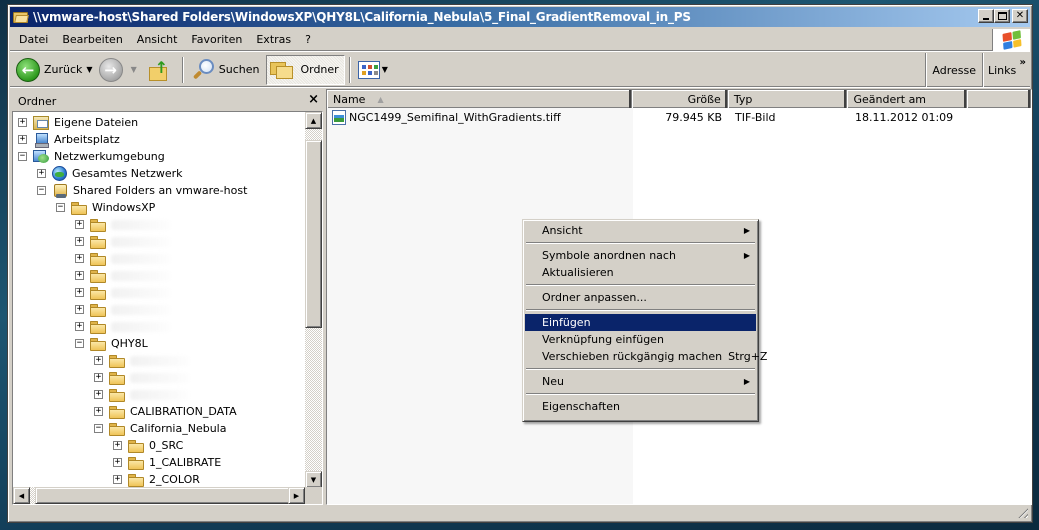  Describe the element at coordinates (640, 272) in the screenshot. I see `ctx-aktualisieren: Aktualisieren` at that location.